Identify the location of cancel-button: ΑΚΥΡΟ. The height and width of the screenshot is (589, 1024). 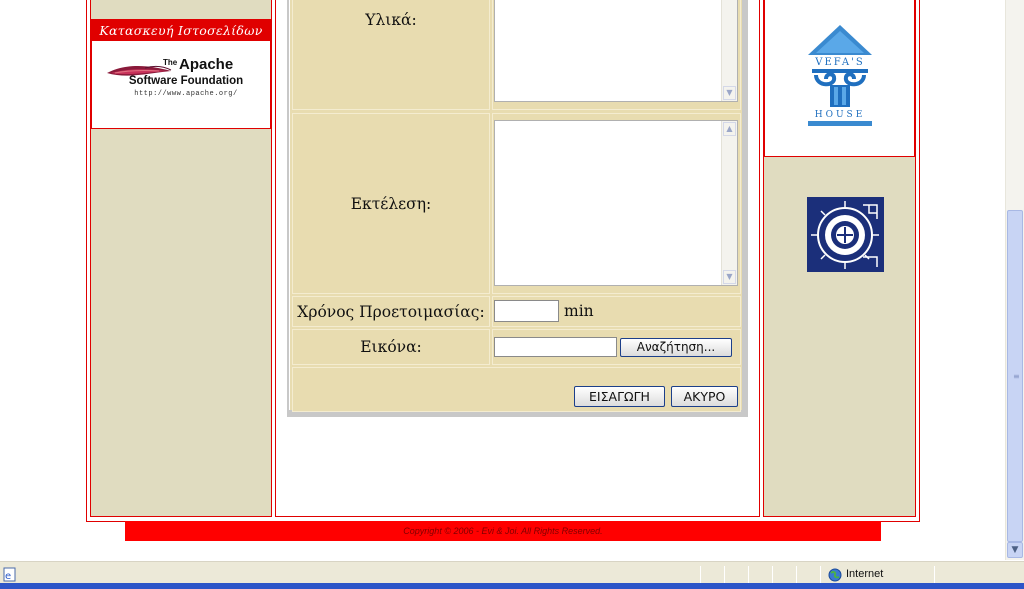
(704, 396).